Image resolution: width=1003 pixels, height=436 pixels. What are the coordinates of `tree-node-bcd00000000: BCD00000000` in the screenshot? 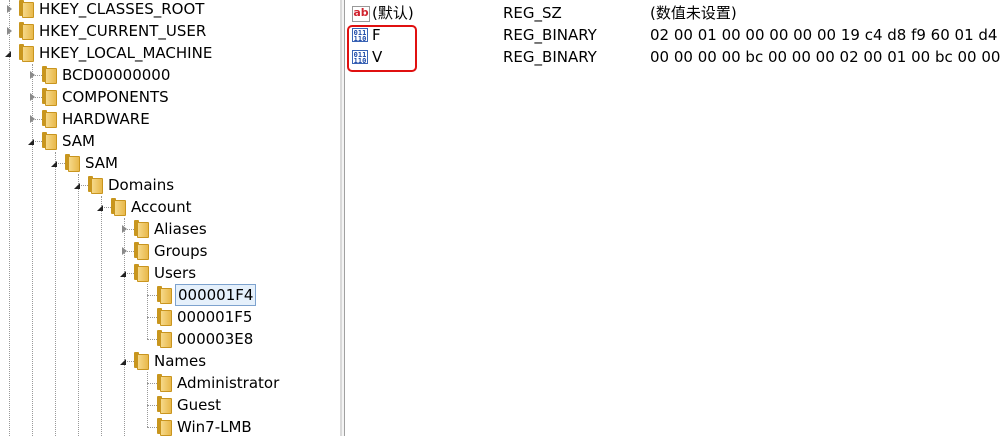 It's located at (127, 75).